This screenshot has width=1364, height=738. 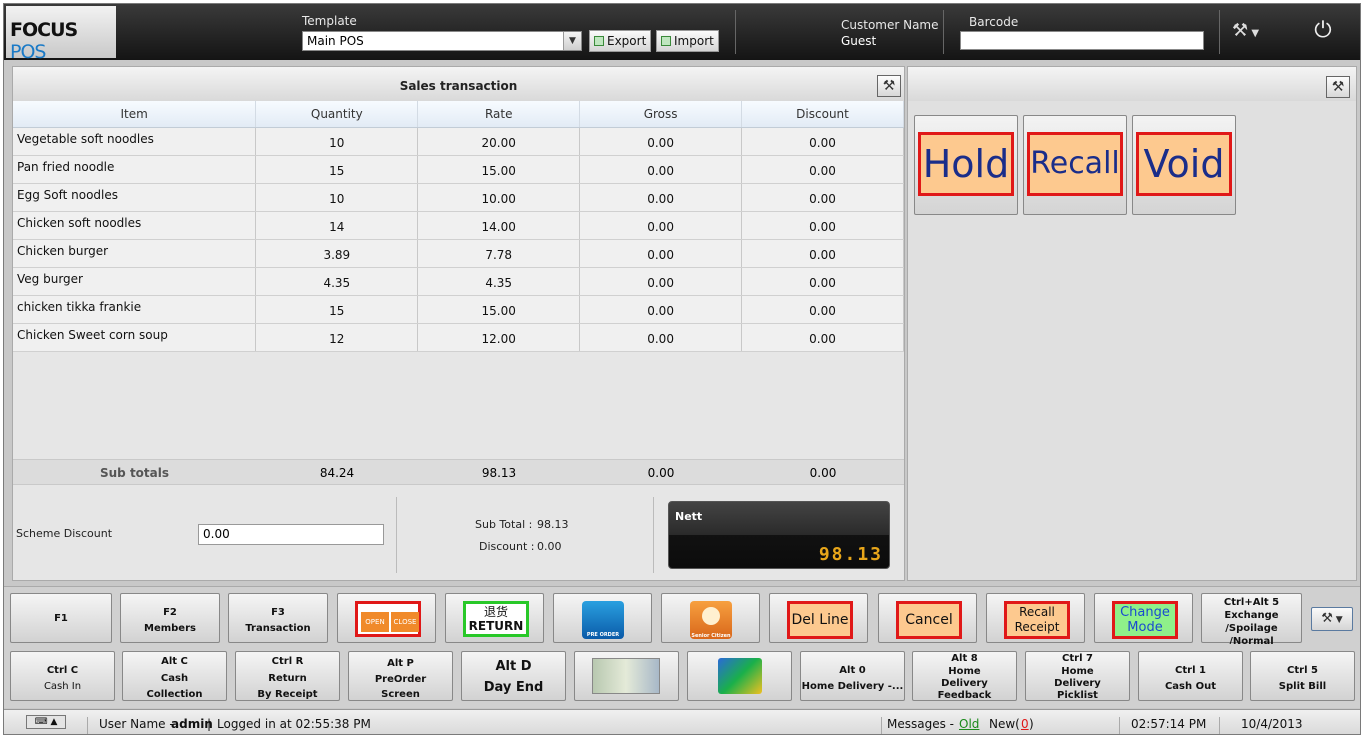 I want to click on cell-item: Veg burger, so click(x=135, y=281).